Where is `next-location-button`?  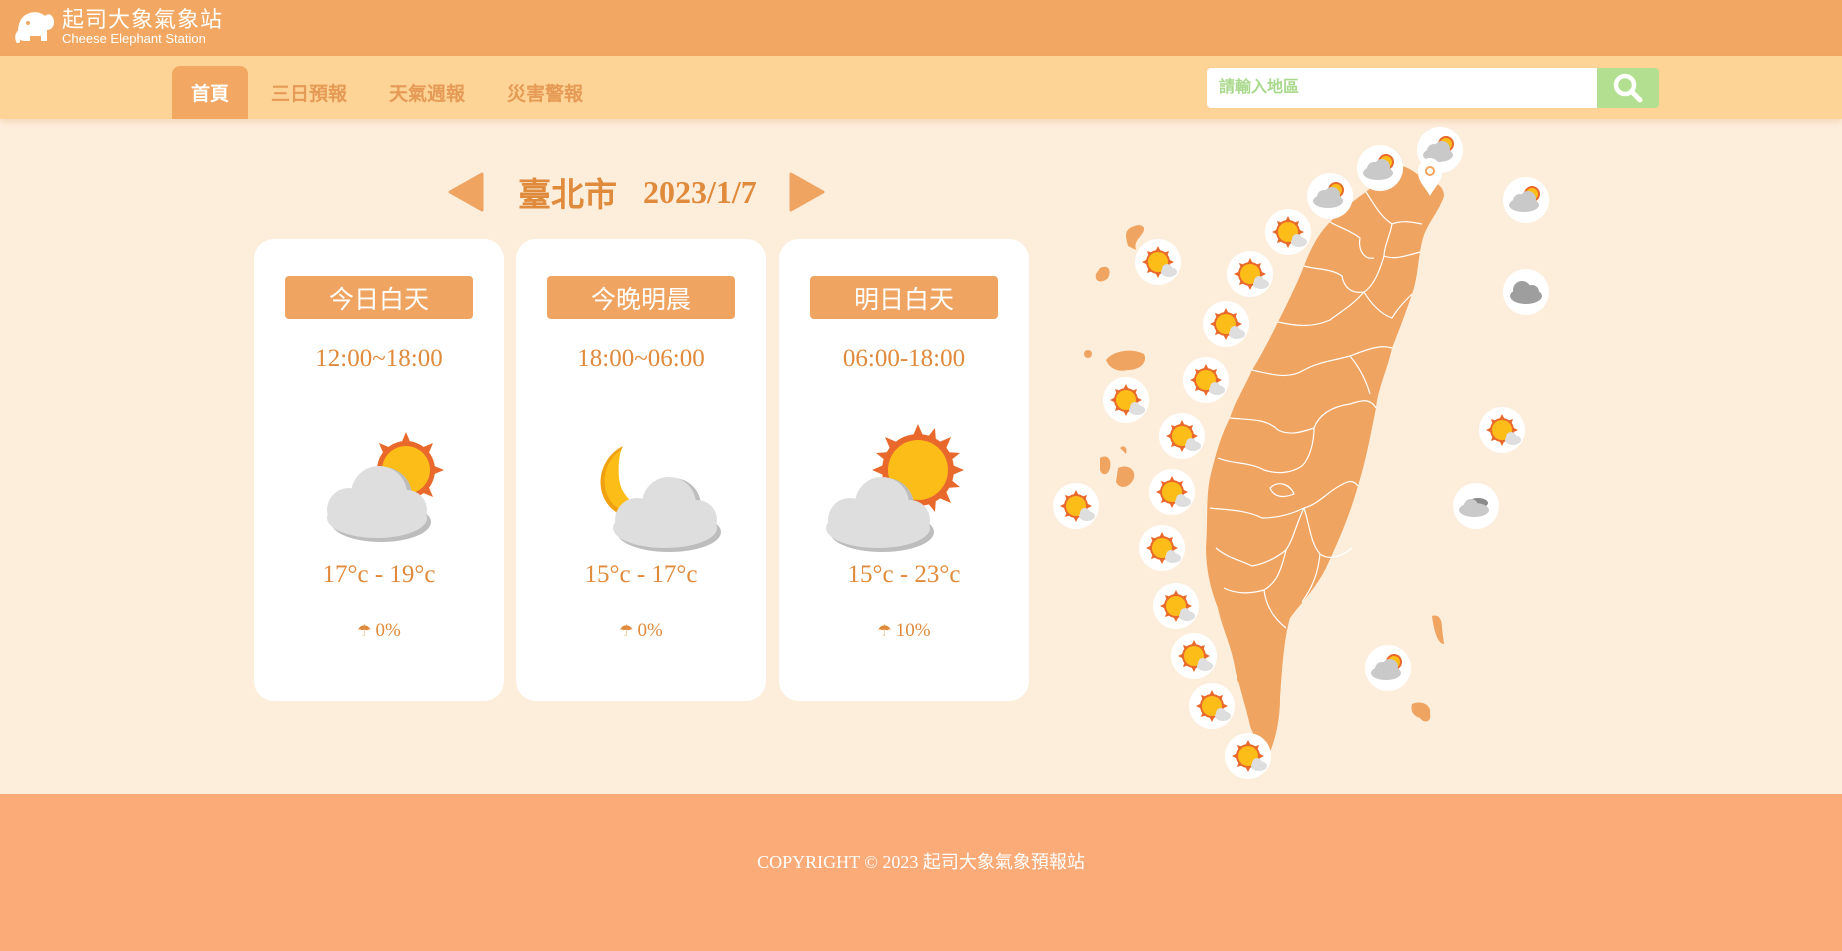 next-location-button is located at coordinates (807, 192).